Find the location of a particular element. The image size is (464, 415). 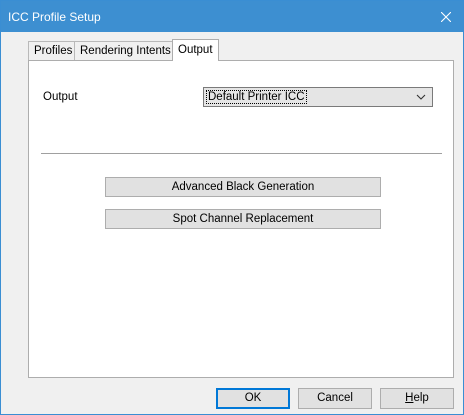

chevron-down-icon is located at coordinates (421, 98).